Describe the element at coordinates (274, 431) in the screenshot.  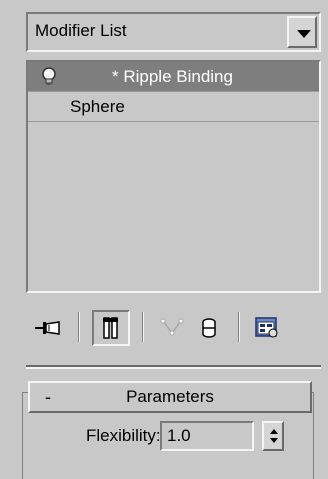
I see `spinner-up-icon` at that location.